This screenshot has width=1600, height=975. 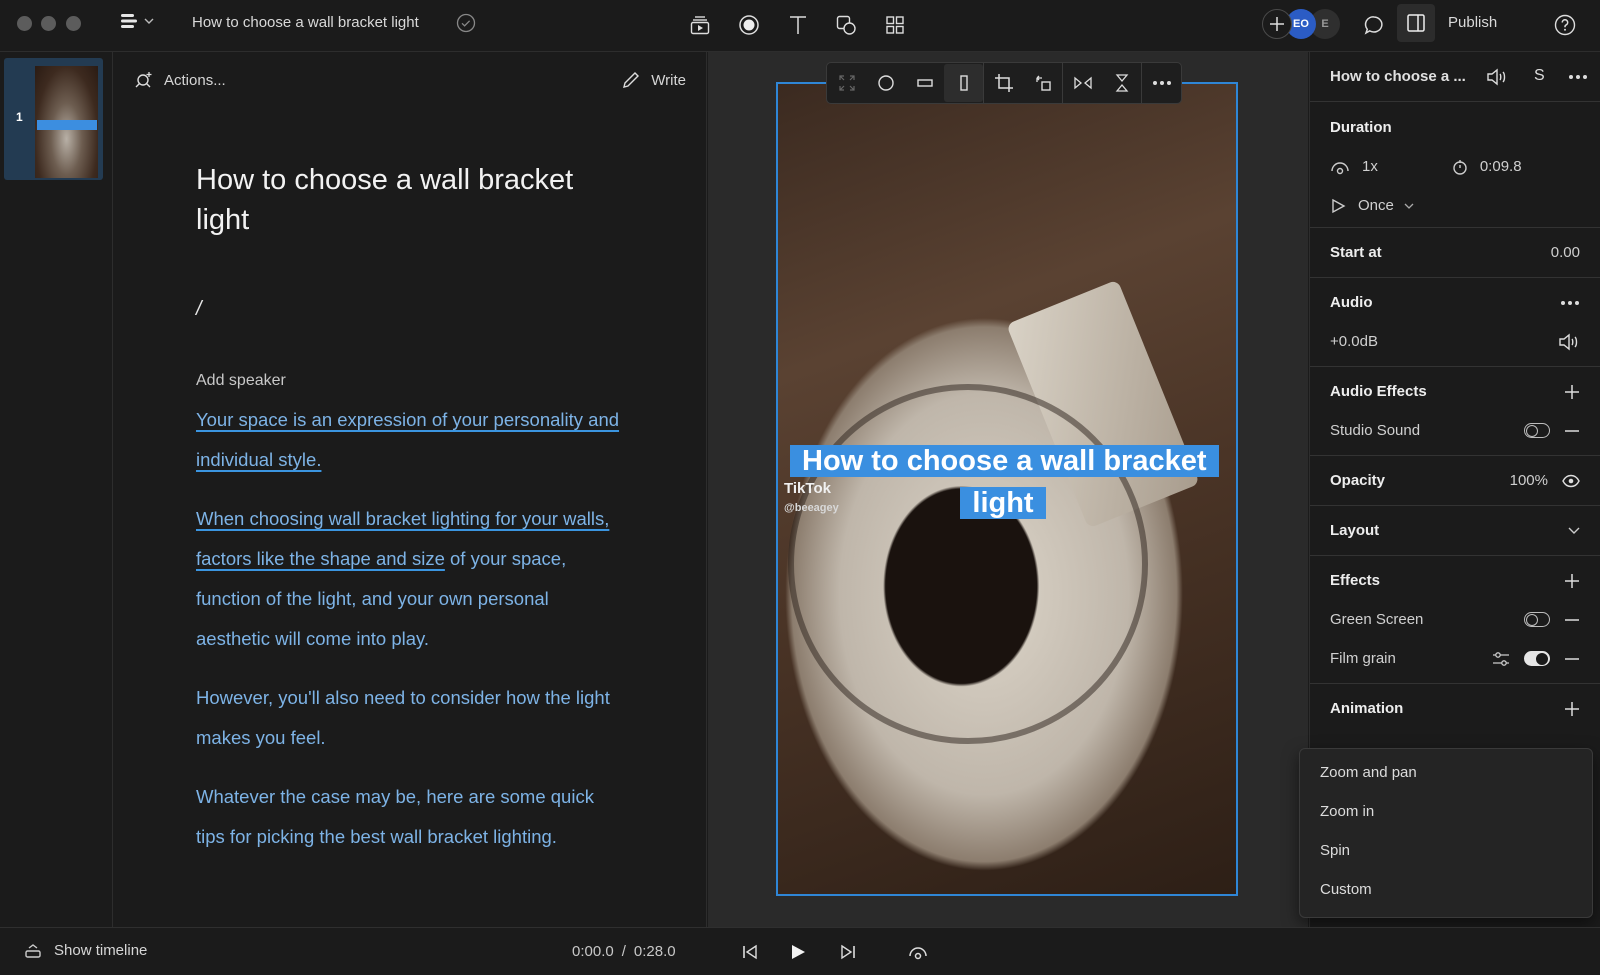 I want to click on show-timeline-button: Show timeline, so click(x=85, y=950).